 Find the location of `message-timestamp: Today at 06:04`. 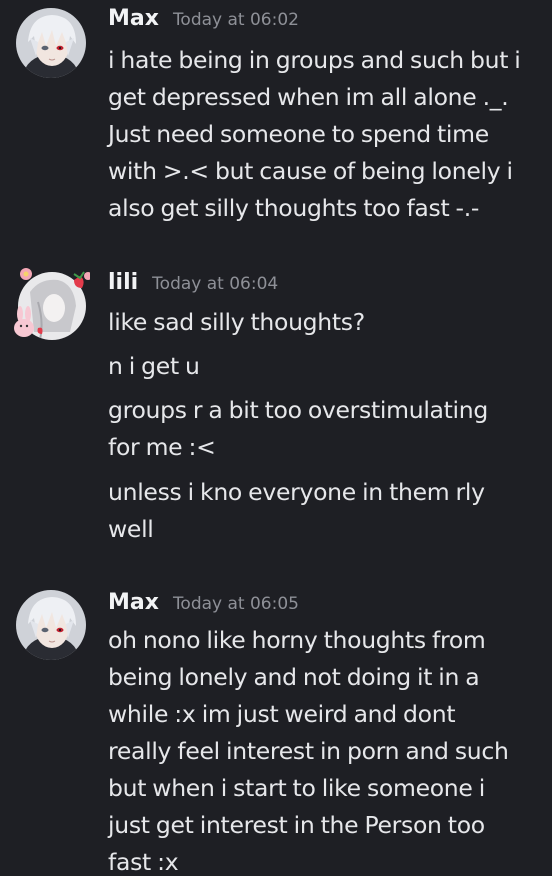

message-timestamp: Today at 06:04 is located at coordinates (215, 284).